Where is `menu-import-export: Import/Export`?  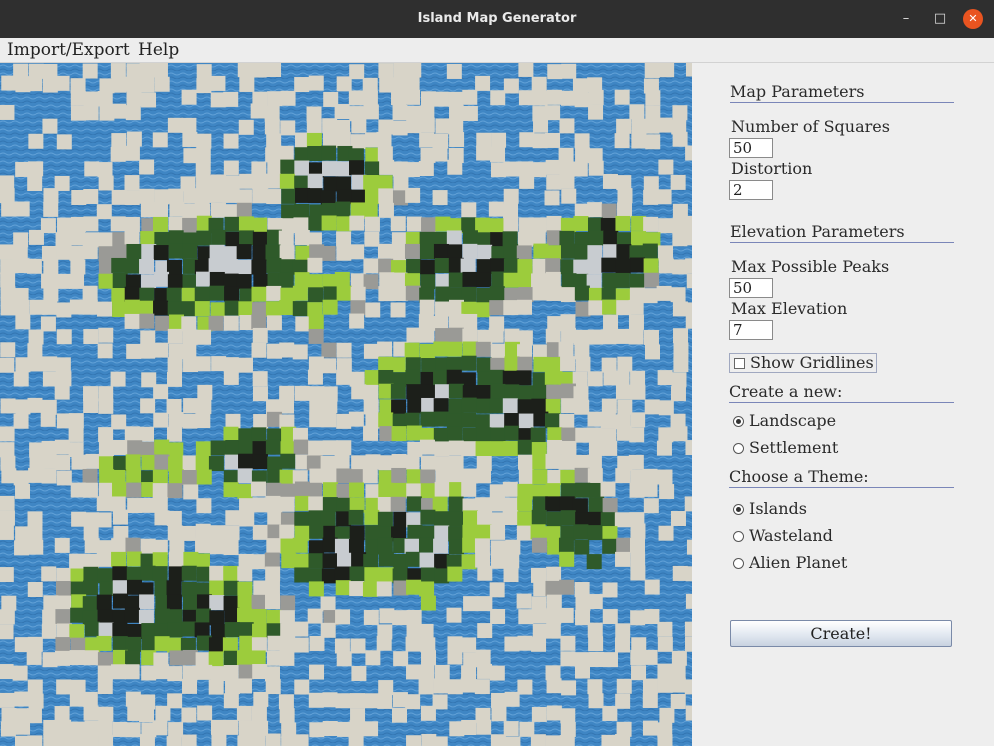 menu-import-export: Import/Export is located at coordinates (68, 50).